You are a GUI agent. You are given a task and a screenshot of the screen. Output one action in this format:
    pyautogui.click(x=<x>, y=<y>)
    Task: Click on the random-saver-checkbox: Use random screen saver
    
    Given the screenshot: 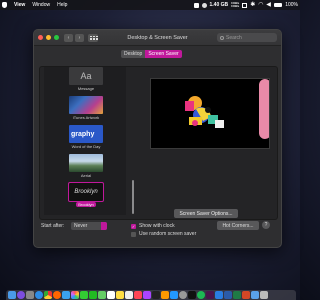 What is the action you would take?
    pyautogui.click(x=163, y=234)
    